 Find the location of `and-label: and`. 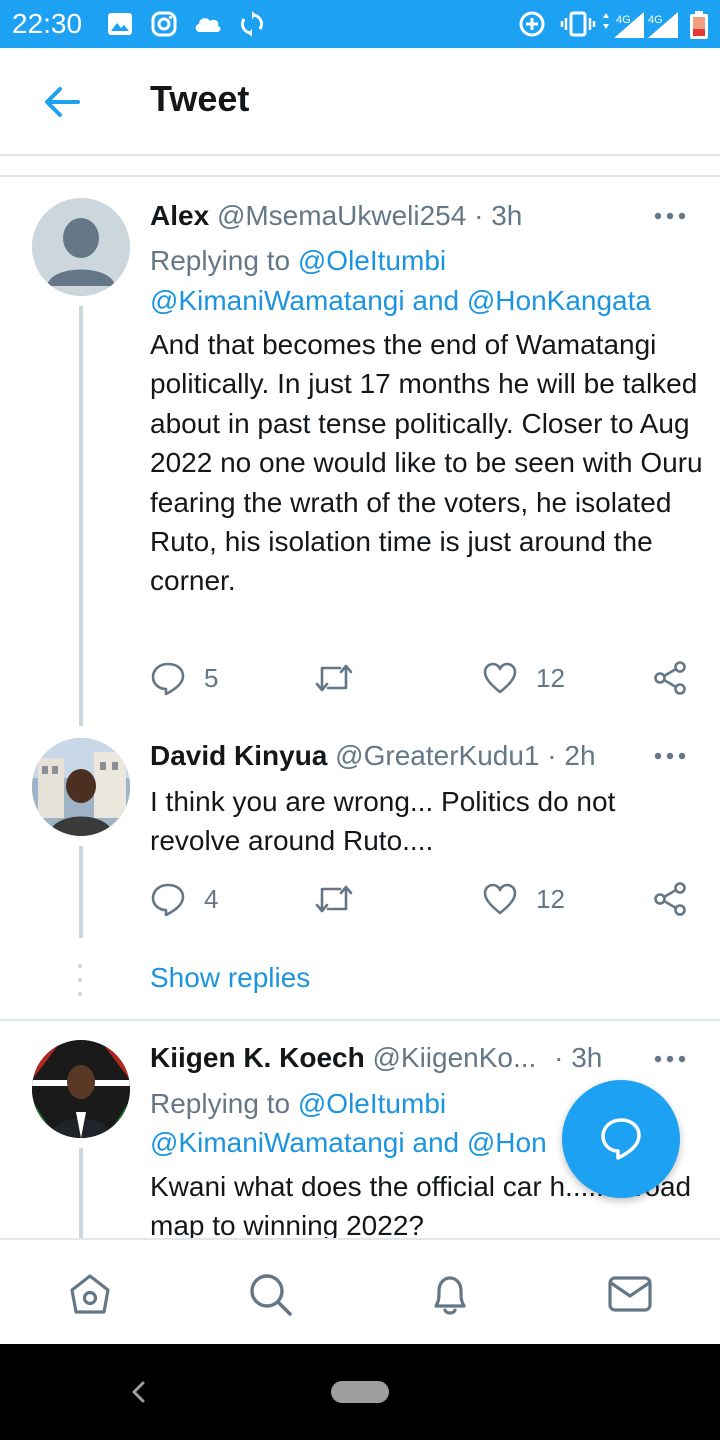

and-label: and is located at coordinates (435, 1142).